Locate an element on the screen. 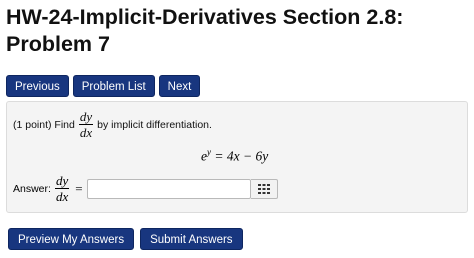  answer-fraction-denominator: dx is located at coordinates (62, 196).